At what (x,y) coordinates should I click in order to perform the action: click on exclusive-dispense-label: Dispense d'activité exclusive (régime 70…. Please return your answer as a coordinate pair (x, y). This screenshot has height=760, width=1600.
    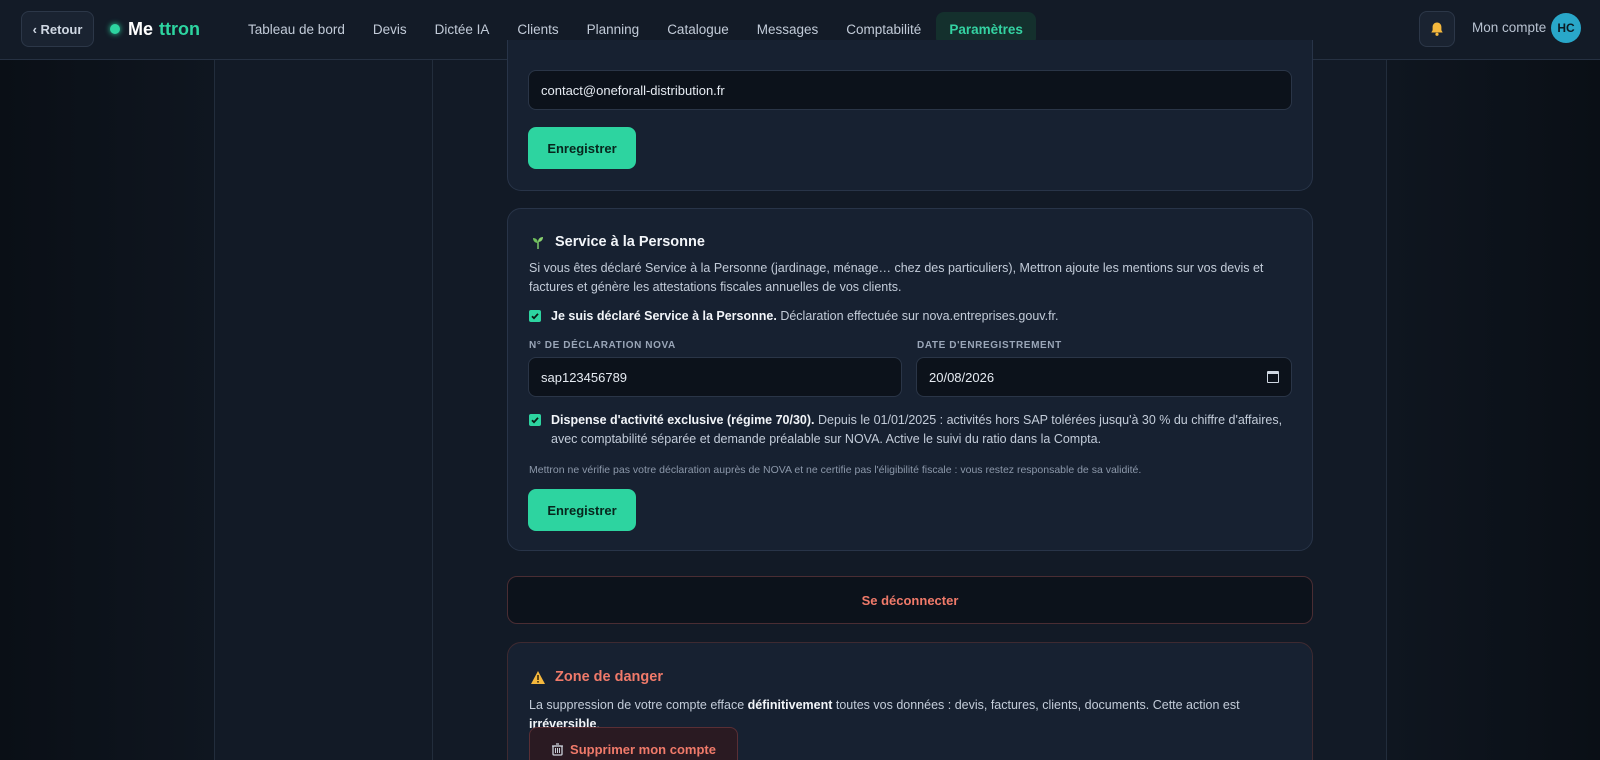
    Looking at the image, I should click on (920, 430).